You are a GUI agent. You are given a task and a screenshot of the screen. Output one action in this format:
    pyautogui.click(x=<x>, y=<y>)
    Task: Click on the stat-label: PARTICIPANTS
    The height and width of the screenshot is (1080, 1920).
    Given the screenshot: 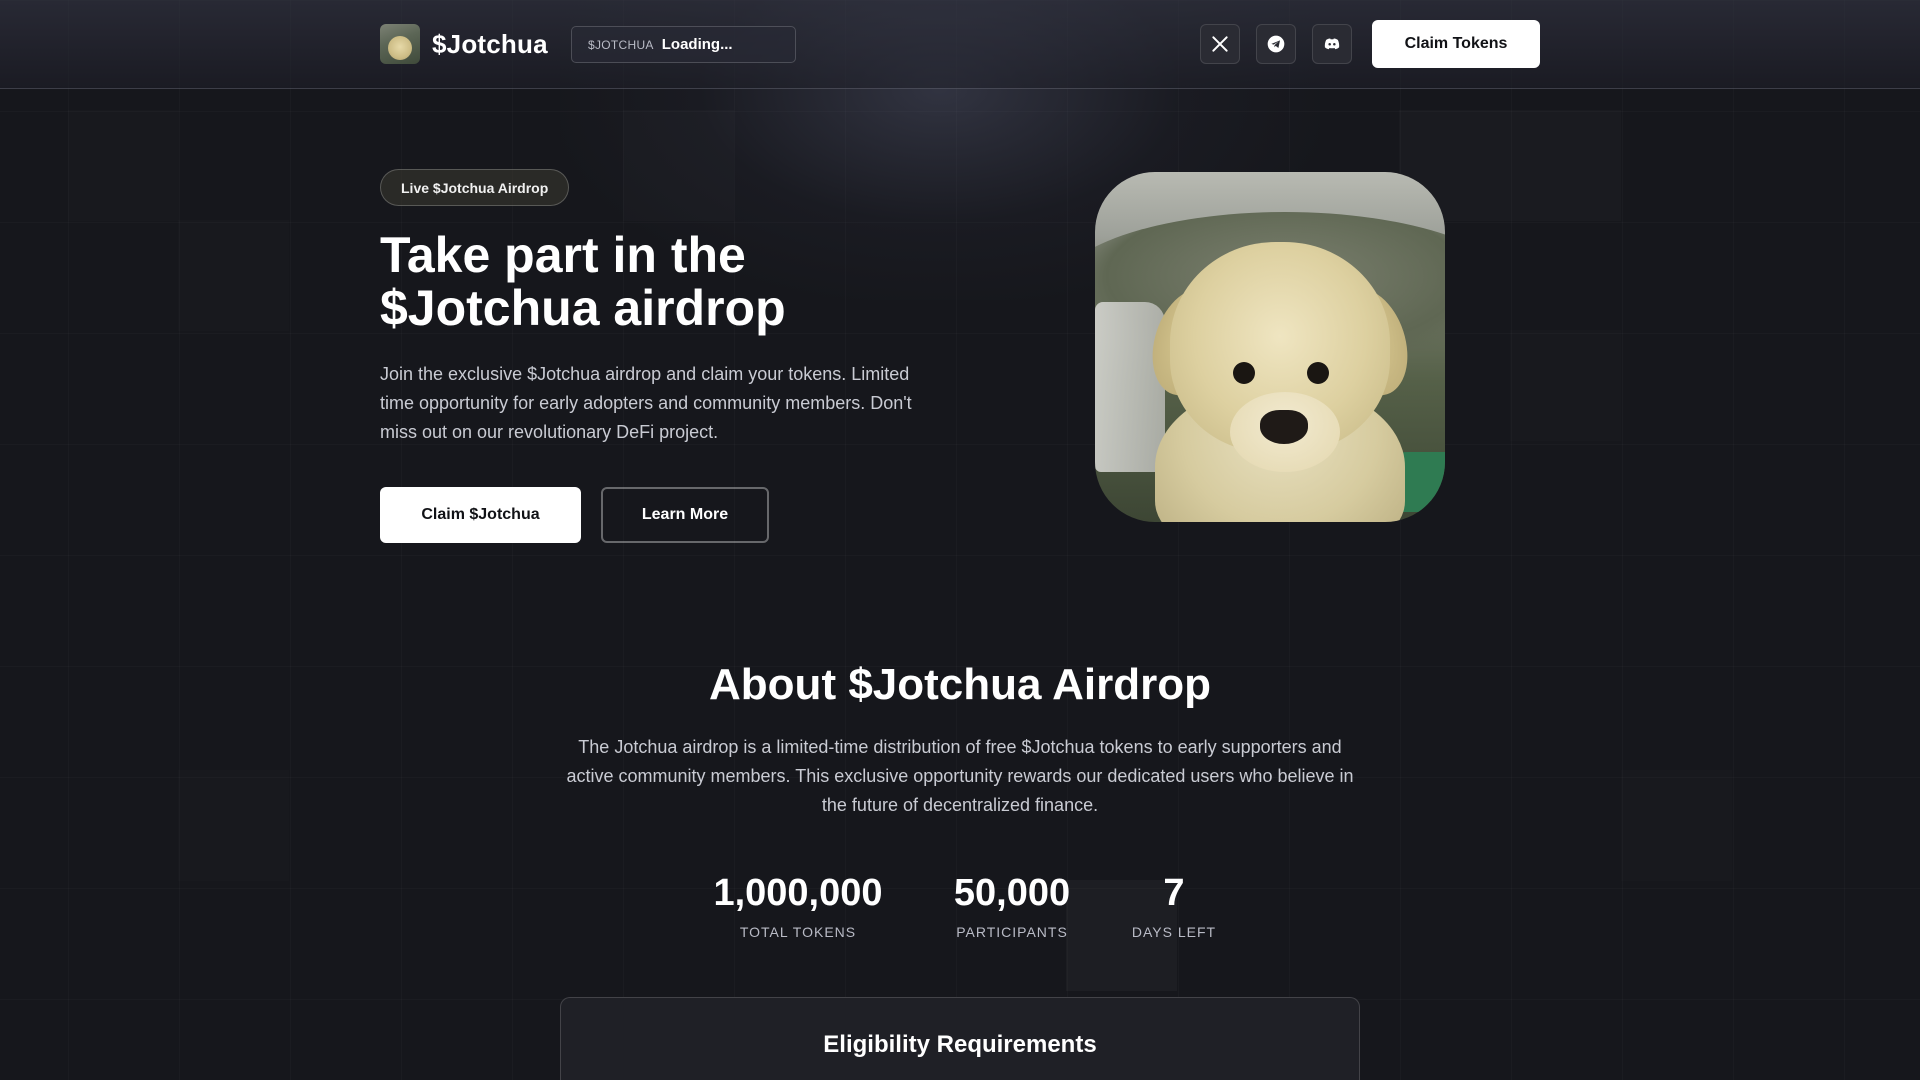 What is the action you would take?
    pyautogui.click(x=1012, y=932)
    